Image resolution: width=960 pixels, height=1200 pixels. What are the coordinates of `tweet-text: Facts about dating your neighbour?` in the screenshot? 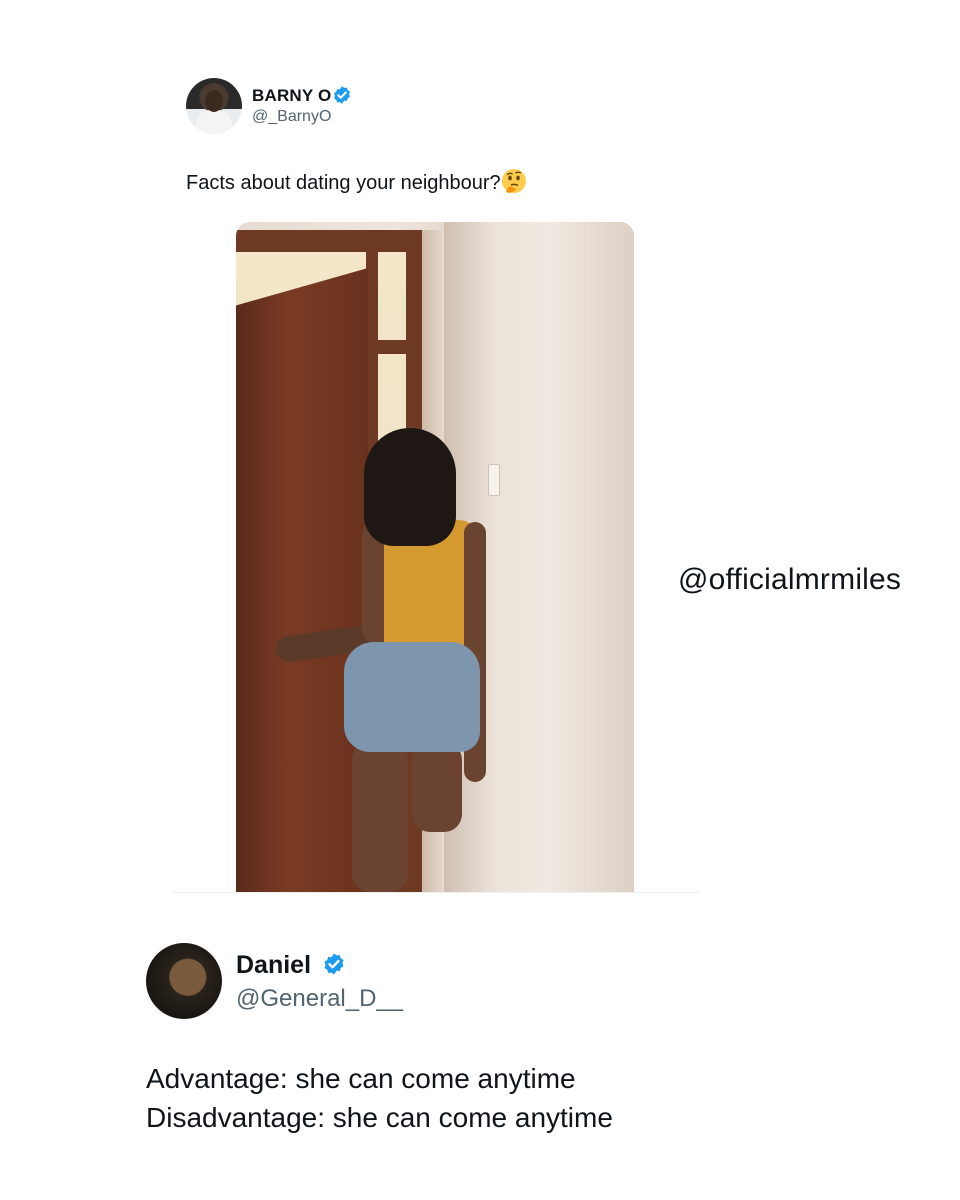 It's located at (356, 181).